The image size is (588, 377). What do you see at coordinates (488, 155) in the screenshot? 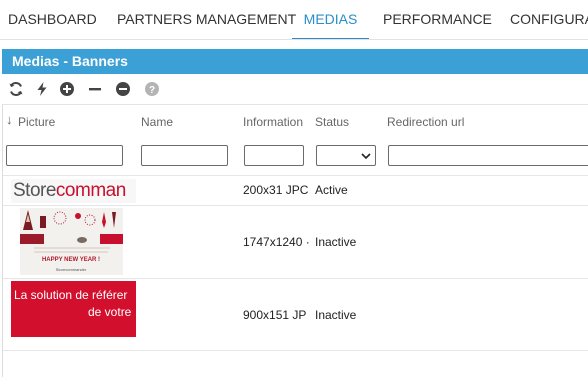
I see `filter-redirection-url-input` at bounding box center [488, 155].